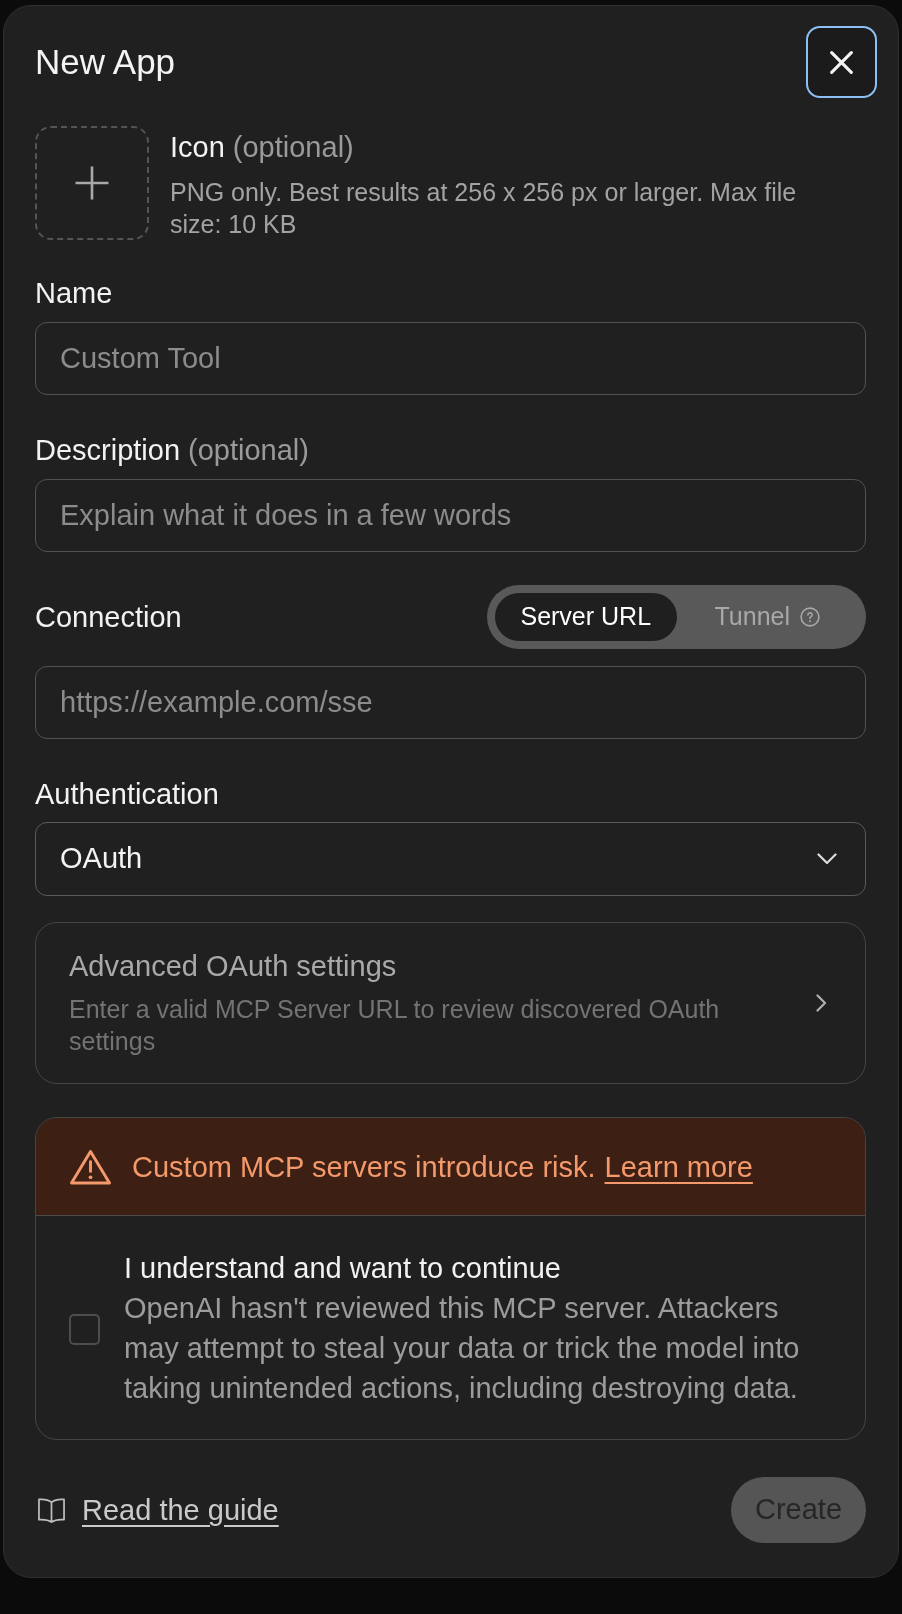  Describe the element at coordinates (462, 1348) in the screenshot. I see `consent-description: OpenAI hasn't reviewed this MCP server. Attackers may attempt to steal your data or trick the model into taking unintended actions, including destroying data.` at that location.